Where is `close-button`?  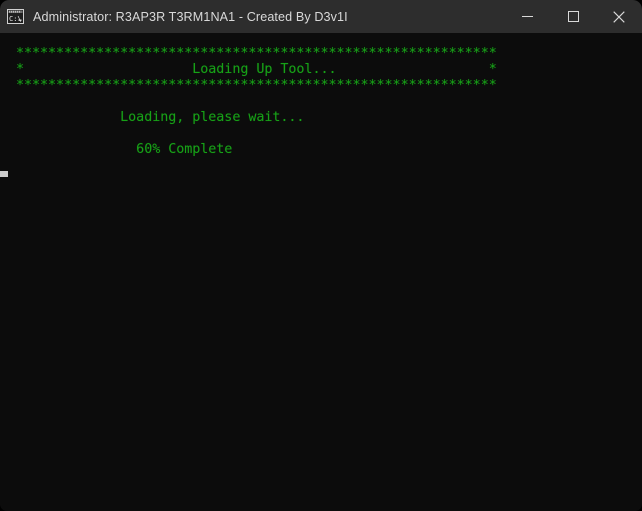
close-button is located at coordinates (619, 16).